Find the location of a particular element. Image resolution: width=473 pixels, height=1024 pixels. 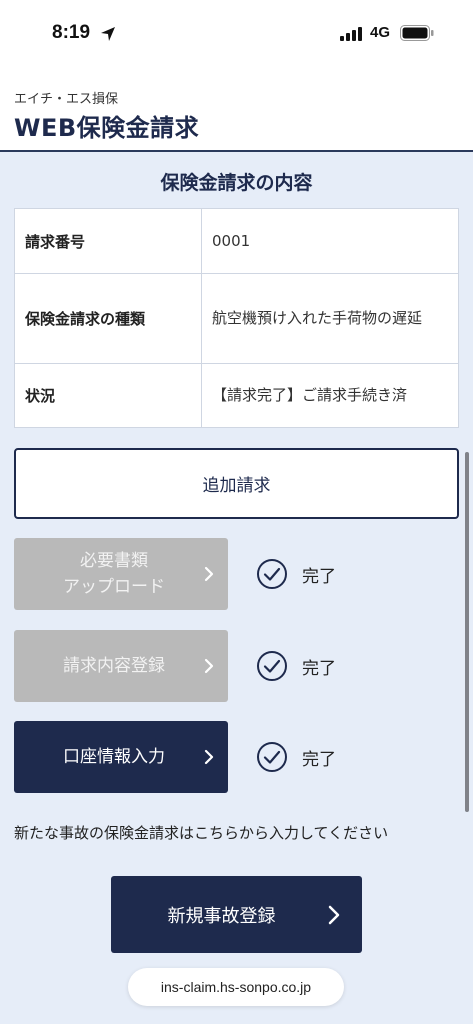

status-bar: 8:19 4G is located at coordinates (236, 36).